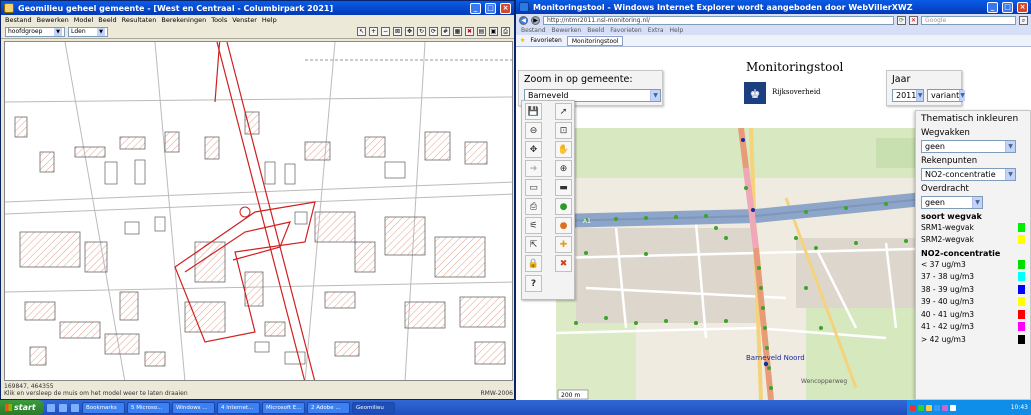  I want to click on year-value: 2011, so click(906, 95).